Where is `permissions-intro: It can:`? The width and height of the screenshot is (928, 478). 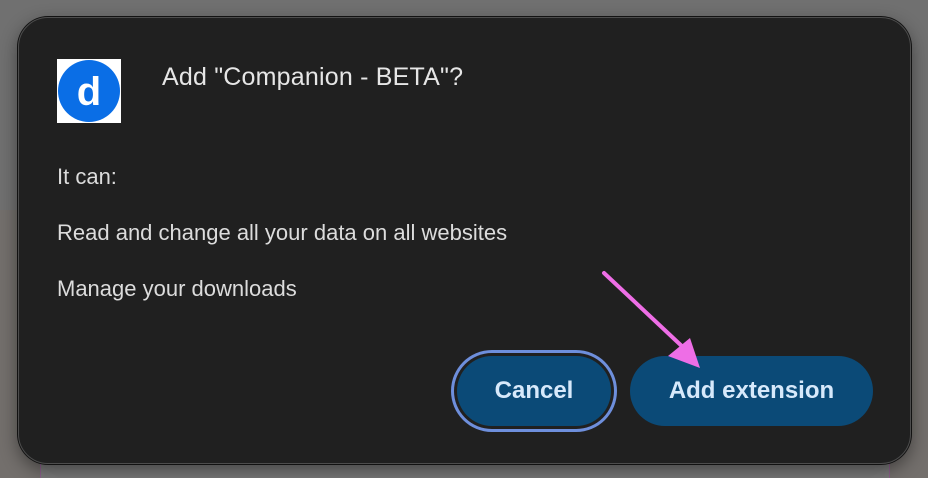 permissions-intro: It can: is located at coordinates (87, 176).